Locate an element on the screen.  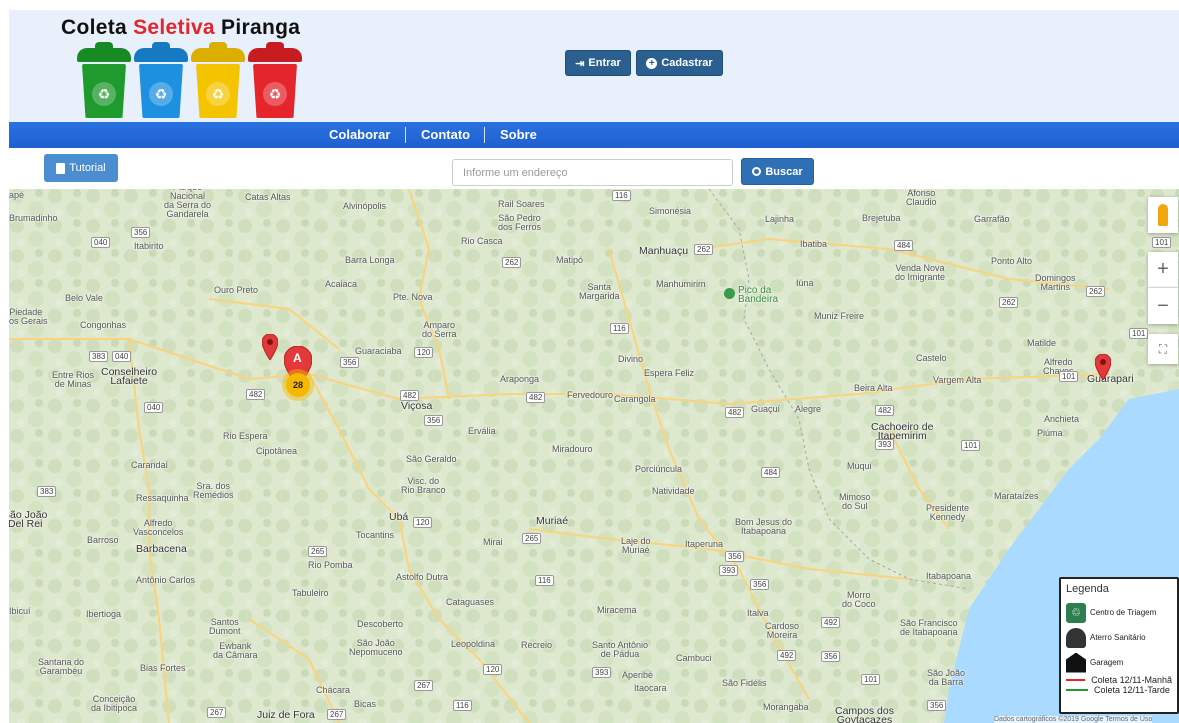
map-place-label: apé is located at coordinates (17, 195).